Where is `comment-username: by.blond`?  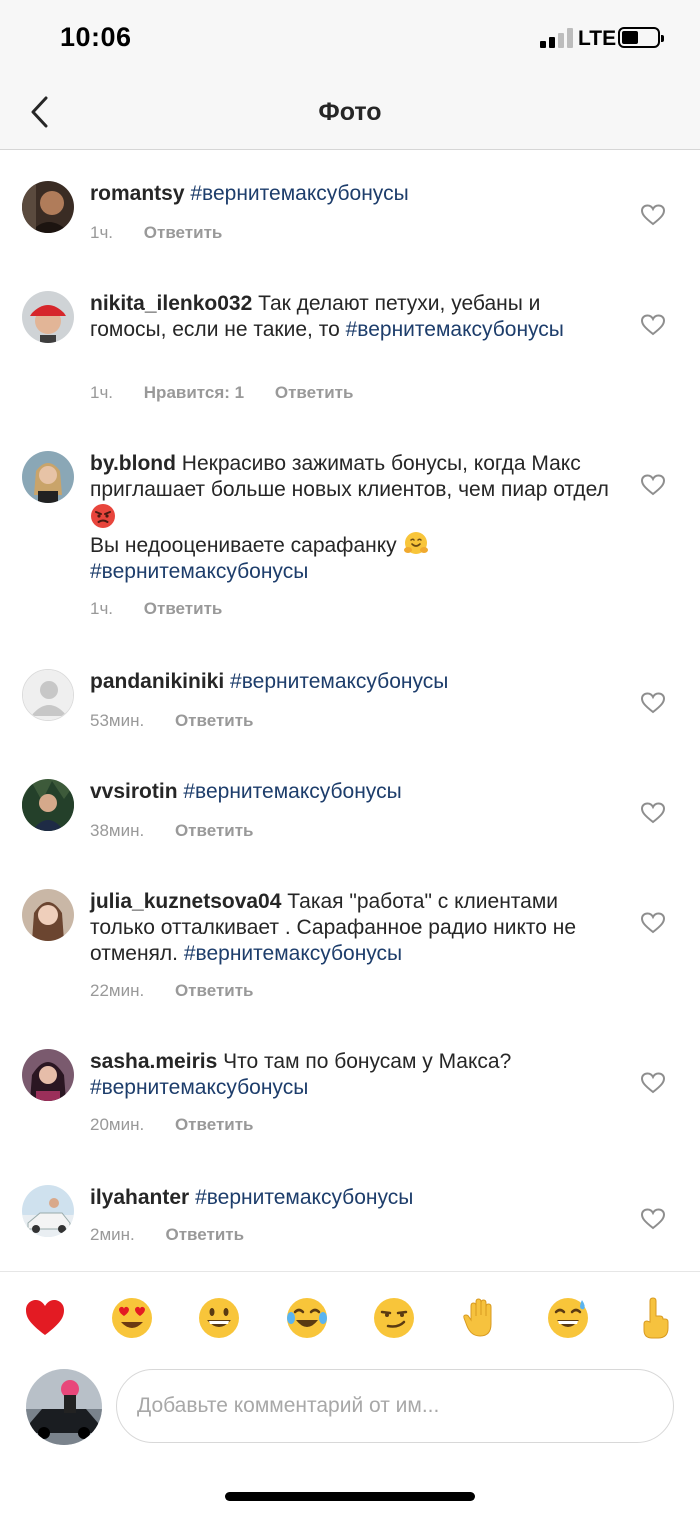 comment-username: by.blond is located at coordinates (133, 463).